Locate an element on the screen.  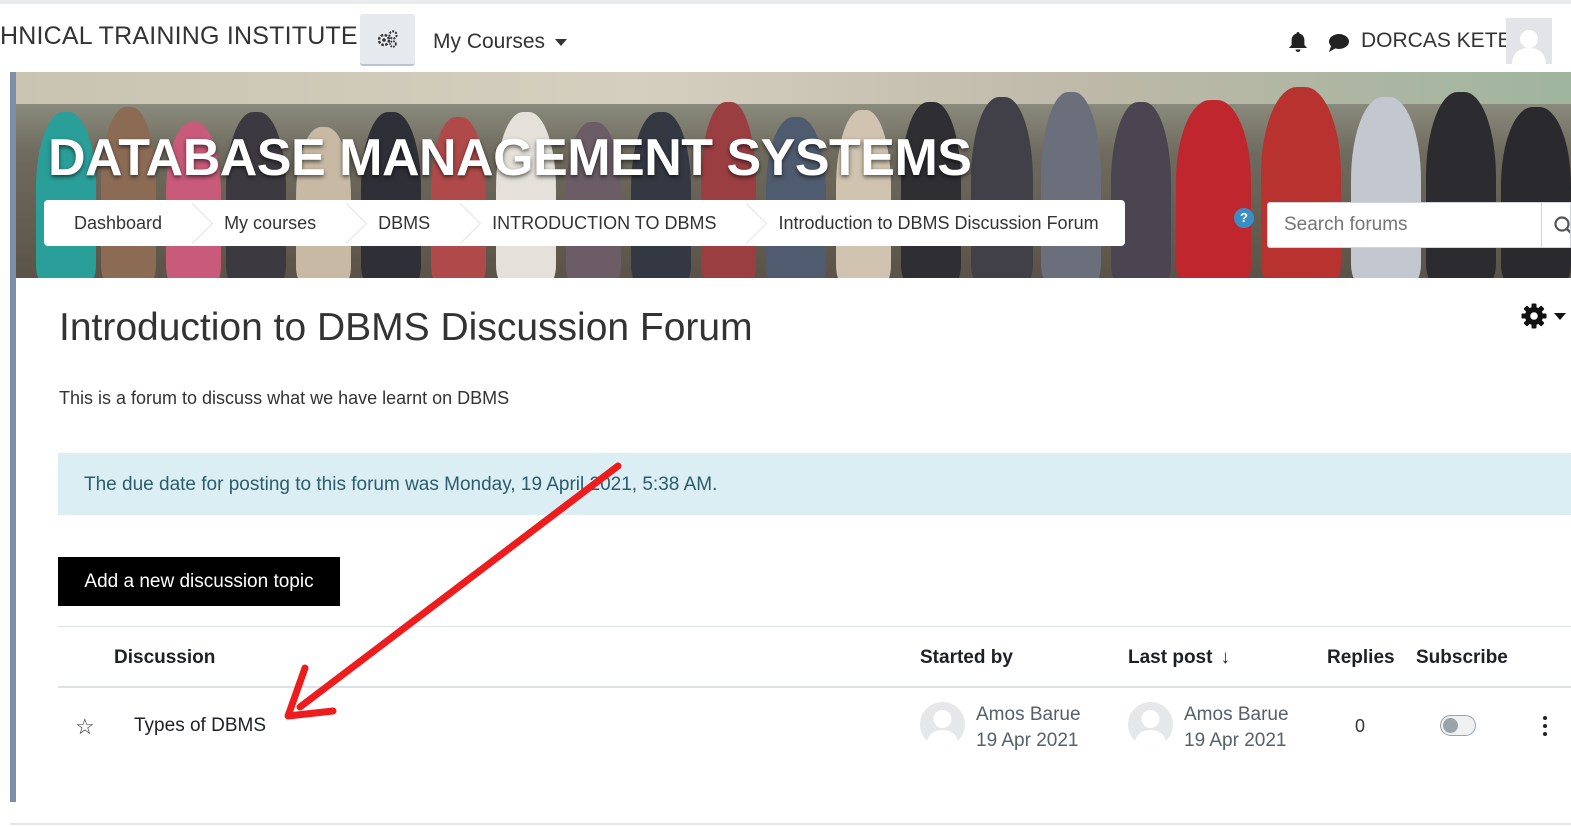
forum-actions-menu is located at coordinates (1543, 316).